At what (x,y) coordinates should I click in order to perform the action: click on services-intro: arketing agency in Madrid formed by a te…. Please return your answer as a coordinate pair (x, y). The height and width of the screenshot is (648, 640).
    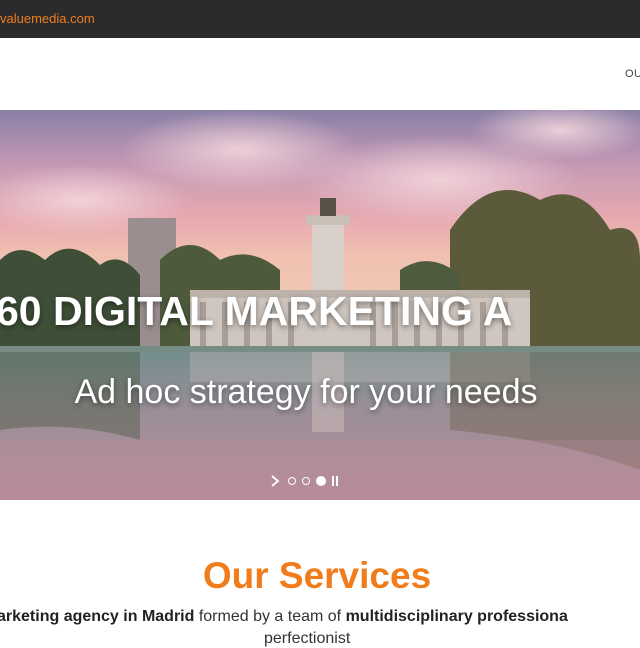
    Looking at the image, I should click on (320, 617).